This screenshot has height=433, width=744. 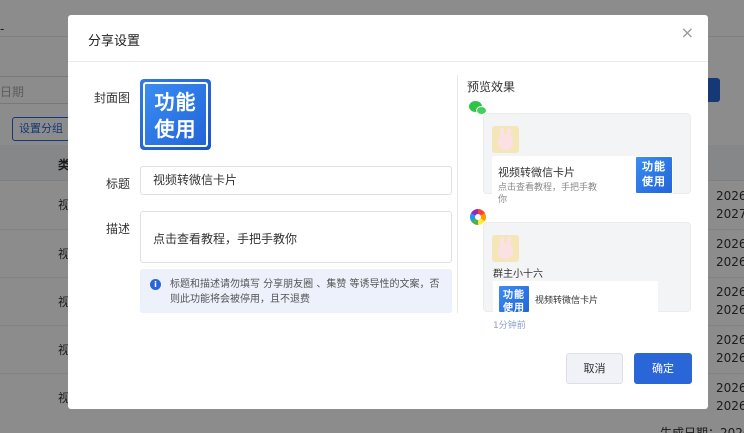 I want to click on wechat-thumb-line2: 使用, so click(x=654, y=181).